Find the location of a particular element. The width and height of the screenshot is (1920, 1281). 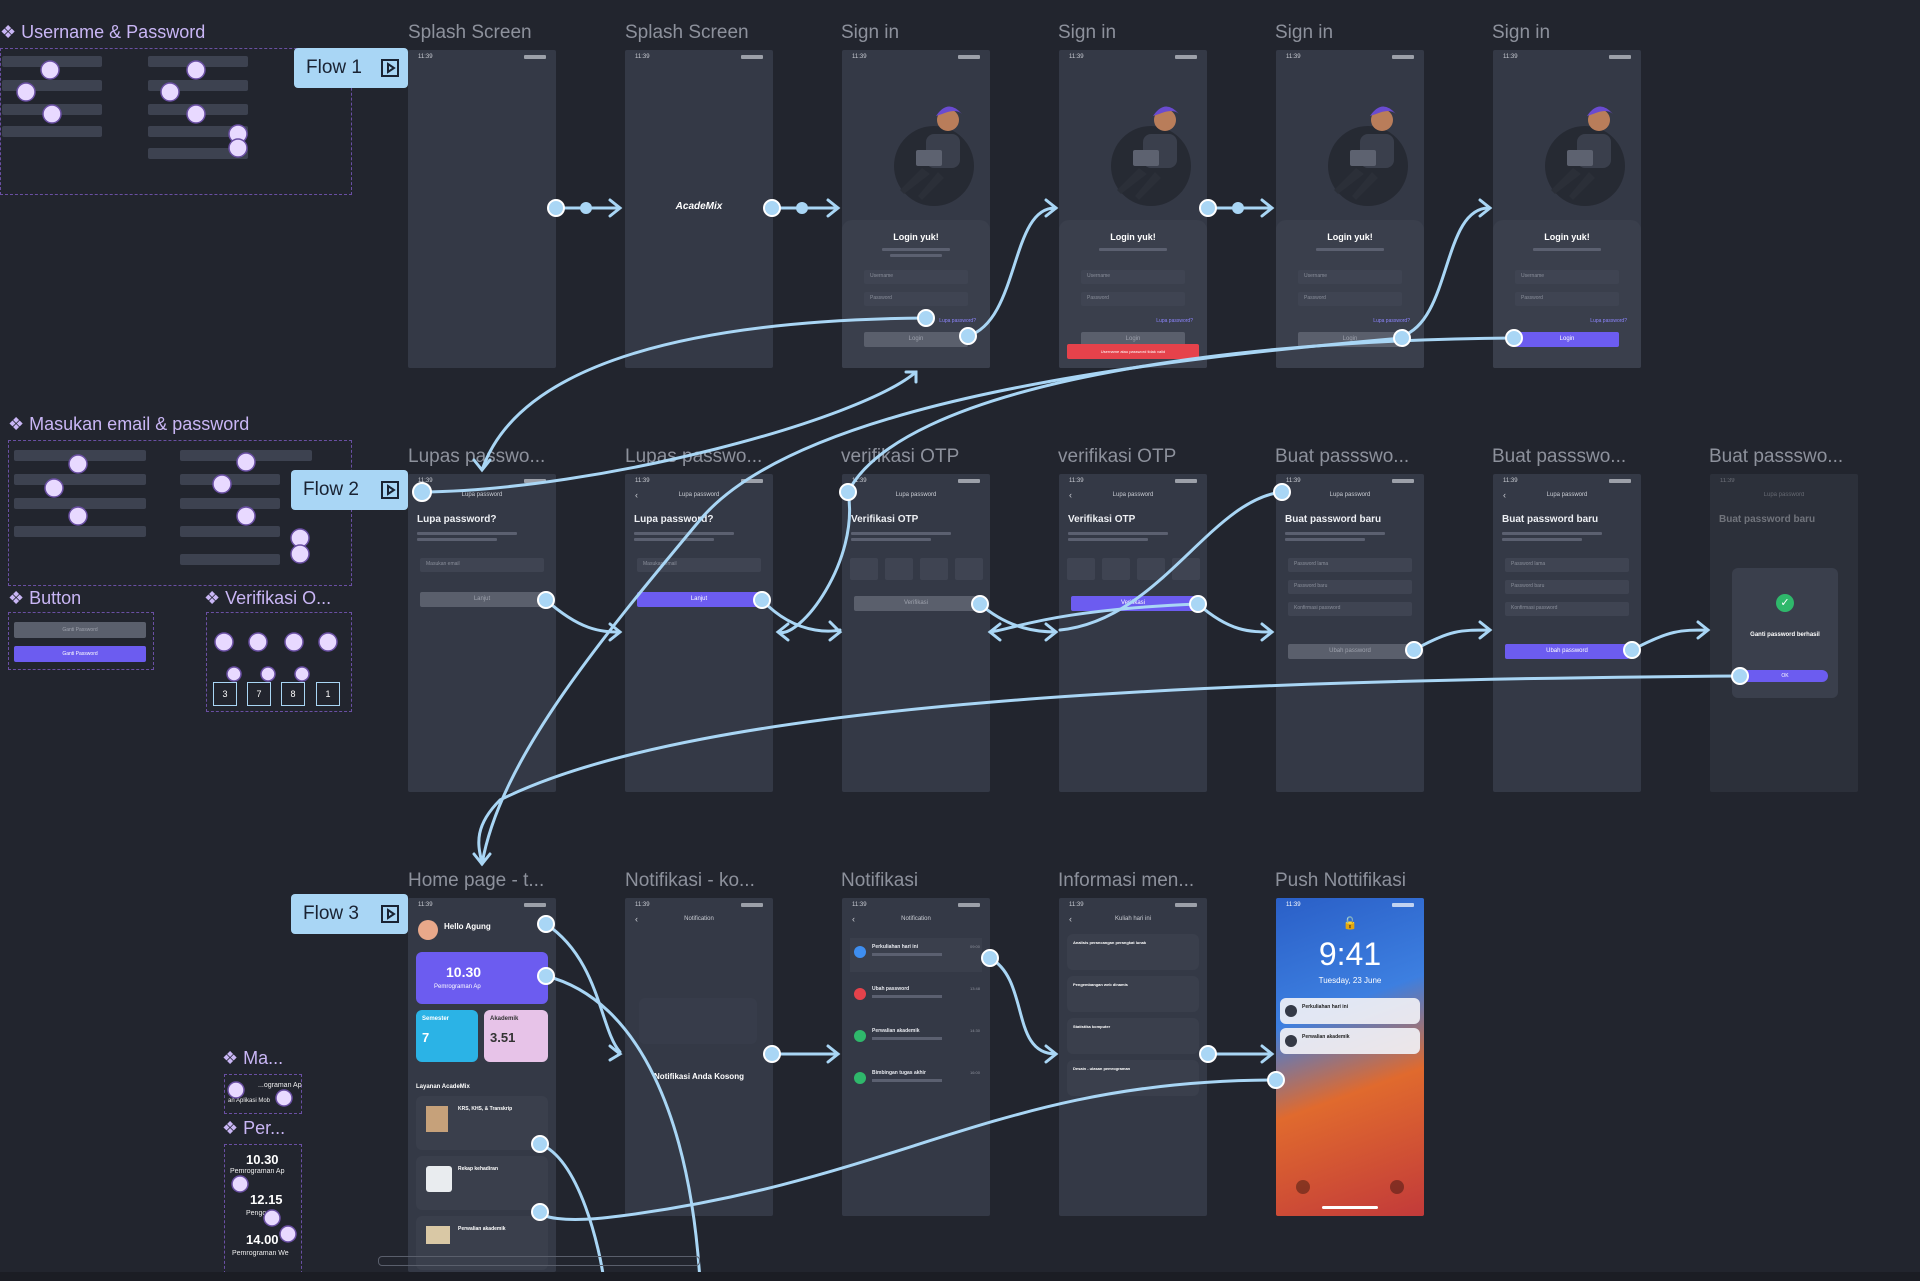

flow-3-badge: Flow 3 is located at coordinates (349, 914).